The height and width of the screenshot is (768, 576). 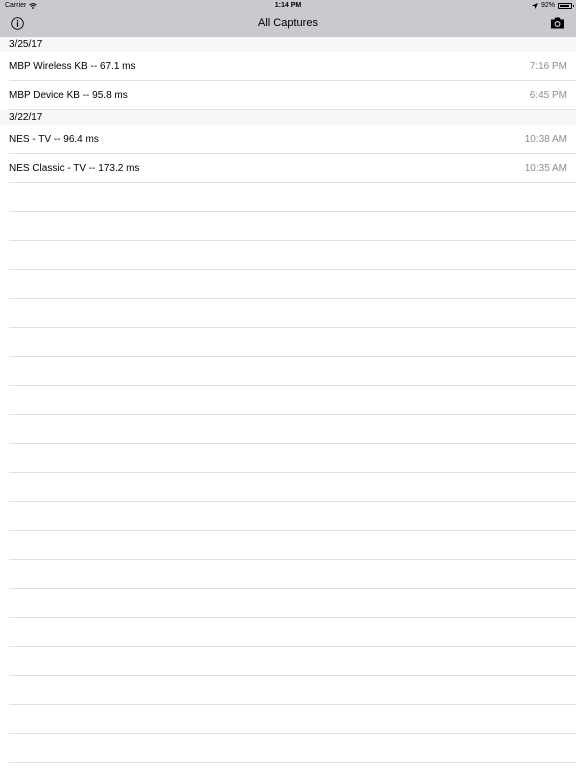 I want to click on capture-time: 10:38 AM, so click(x=545, y=139).